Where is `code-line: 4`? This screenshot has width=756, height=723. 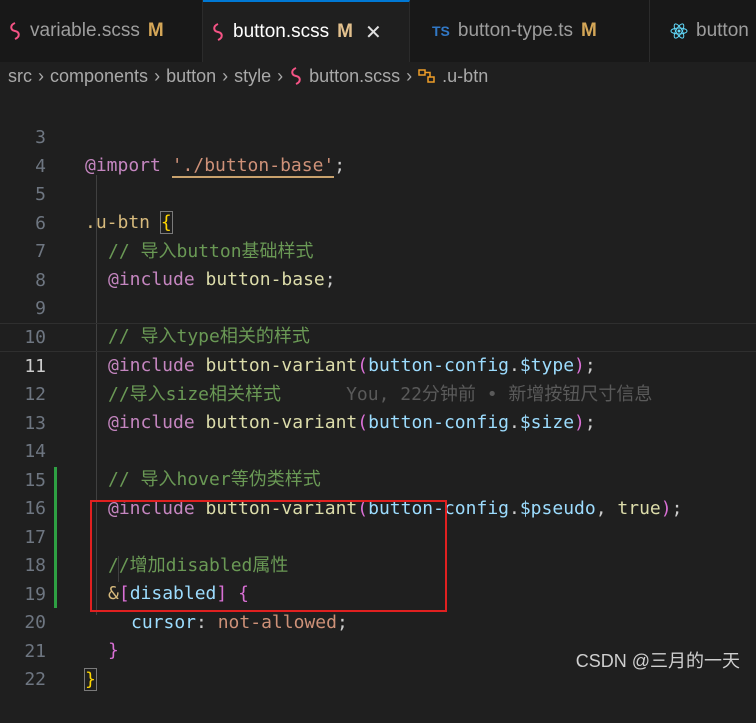
code-line: 4 is located at coordinates (378, 150).